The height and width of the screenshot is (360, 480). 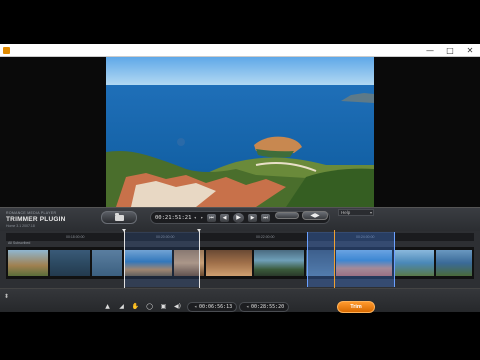 I want to click on out-marker, so click(x=199, y=259).